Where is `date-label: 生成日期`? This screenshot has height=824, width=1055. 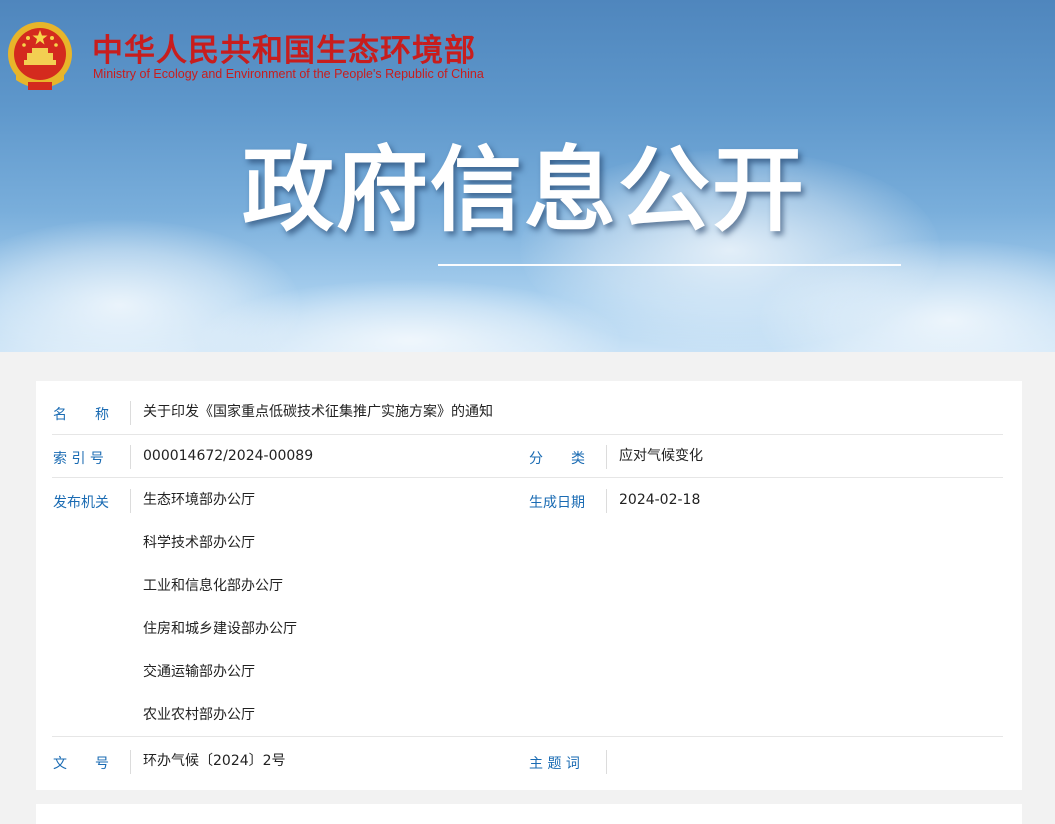
date-label: 生成日期 is located at coordinates (557, 503).